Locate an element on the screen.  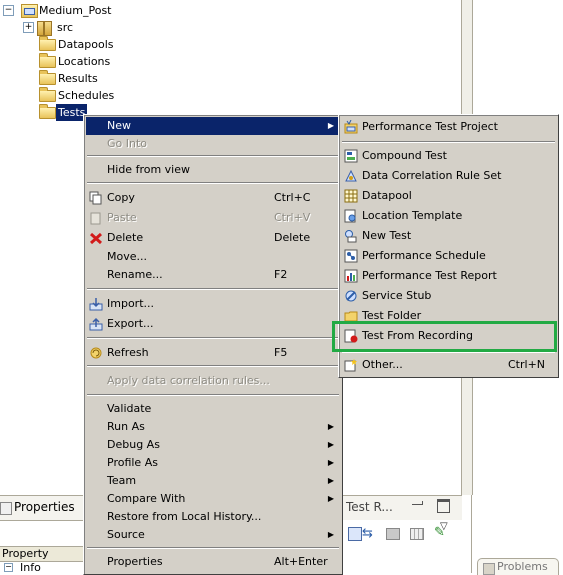
menu-label: Compare With is located at coordinates (146, 498).